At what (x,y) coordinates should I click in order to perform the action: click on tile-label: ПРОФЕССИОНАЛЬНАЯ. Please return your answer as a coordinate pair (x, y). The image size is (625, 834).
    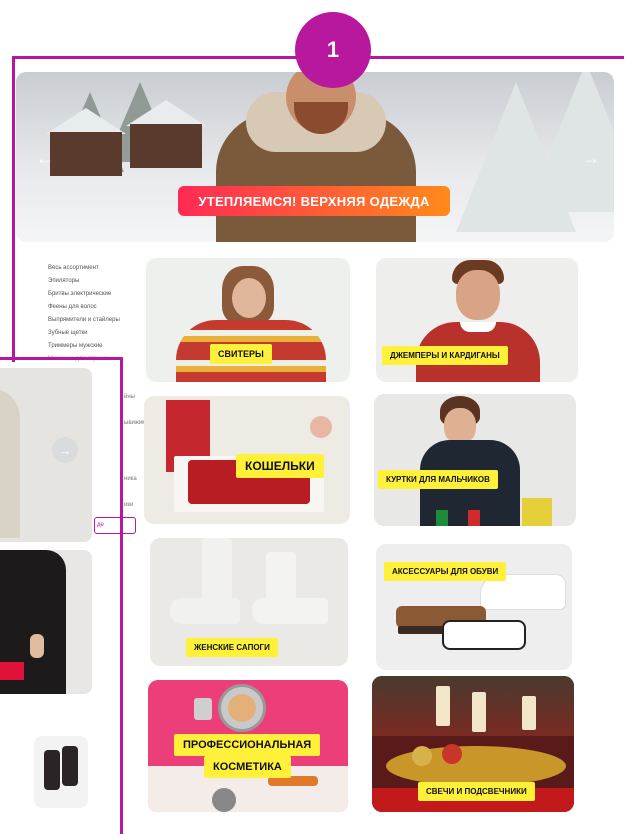
    Looking at the image, I should click on (247, 745).